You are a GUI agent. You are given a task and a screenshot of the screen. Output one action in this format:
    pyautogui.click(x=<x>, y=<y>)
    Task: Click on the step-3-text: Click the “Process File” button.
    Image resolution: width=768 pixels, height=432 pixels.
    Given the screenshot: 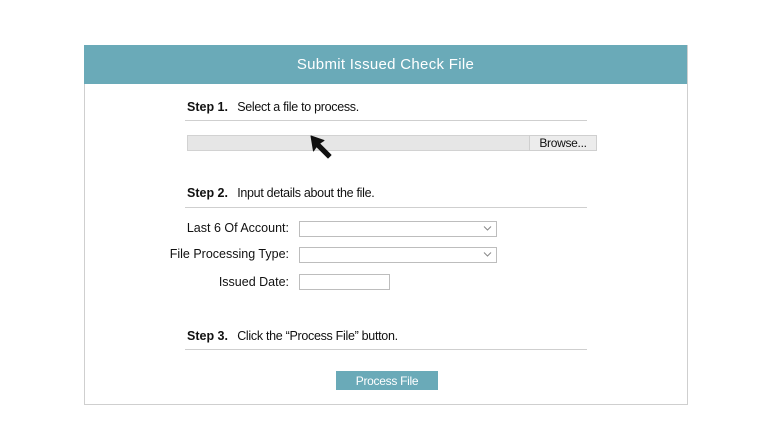 What is the action you would take?
    pyautogui.click(x=317, y=336)
    